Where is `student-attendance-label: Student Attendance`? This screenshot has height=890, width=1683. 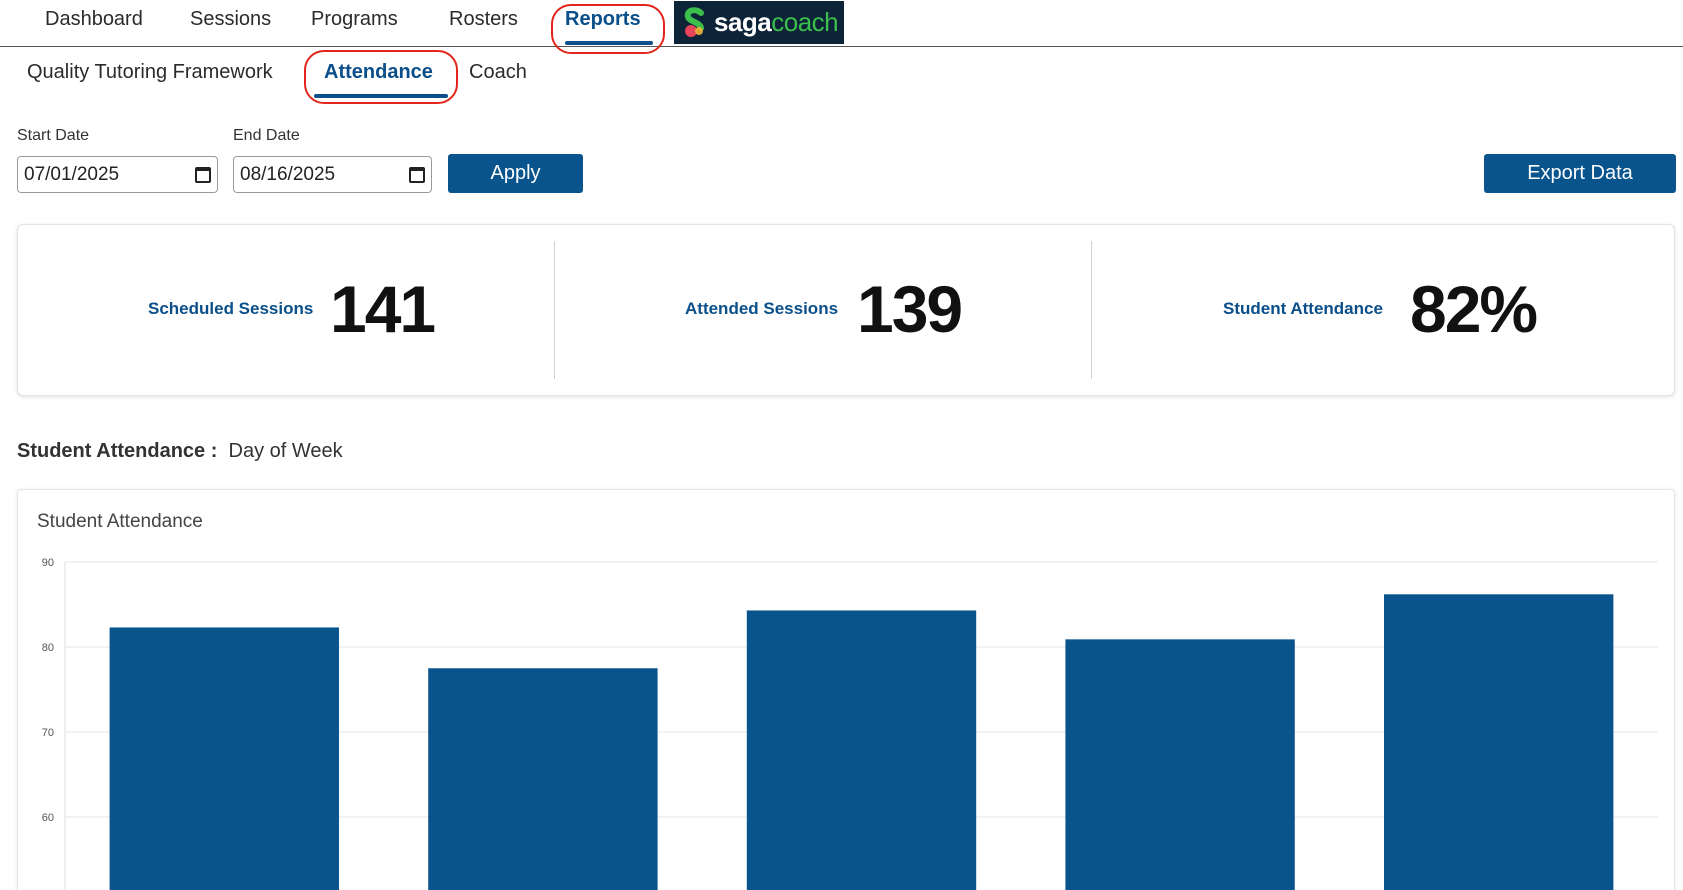 student-attendance-label: Student Attendance is located at coordinates (1303, 308).